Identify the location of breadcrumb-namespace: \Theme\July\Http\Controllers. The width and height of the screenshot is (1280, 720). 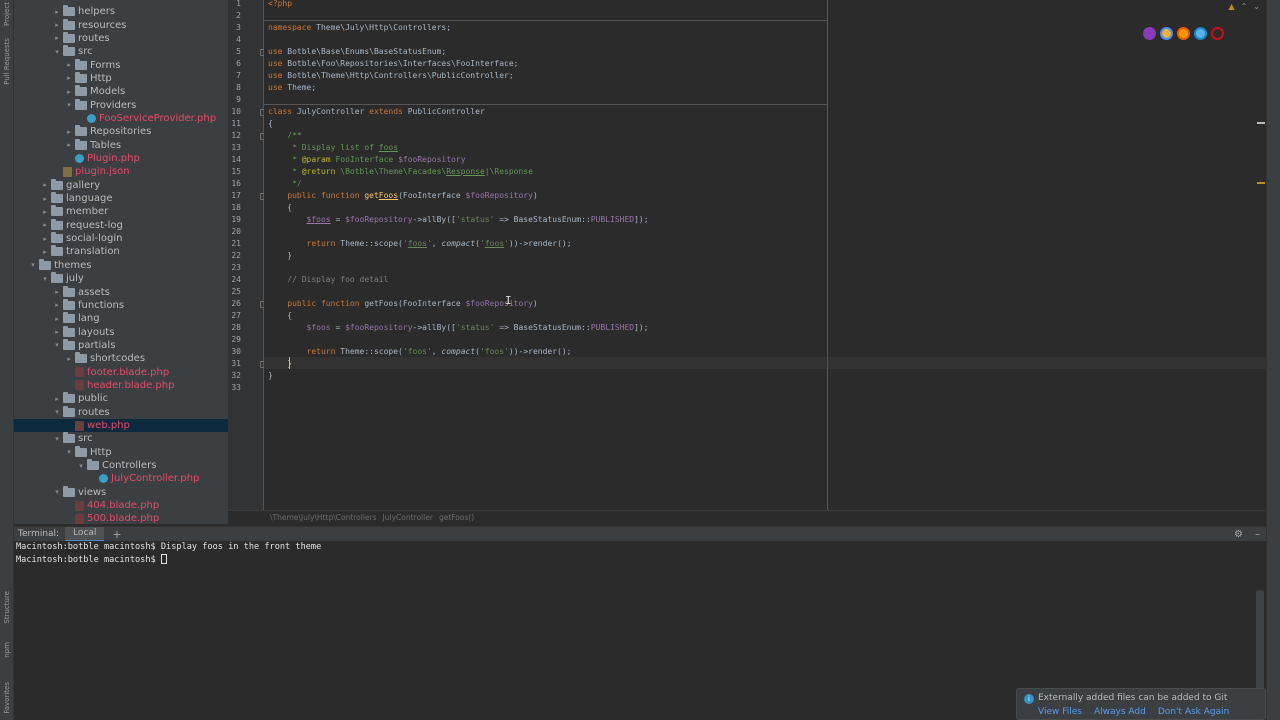
(323, 517).